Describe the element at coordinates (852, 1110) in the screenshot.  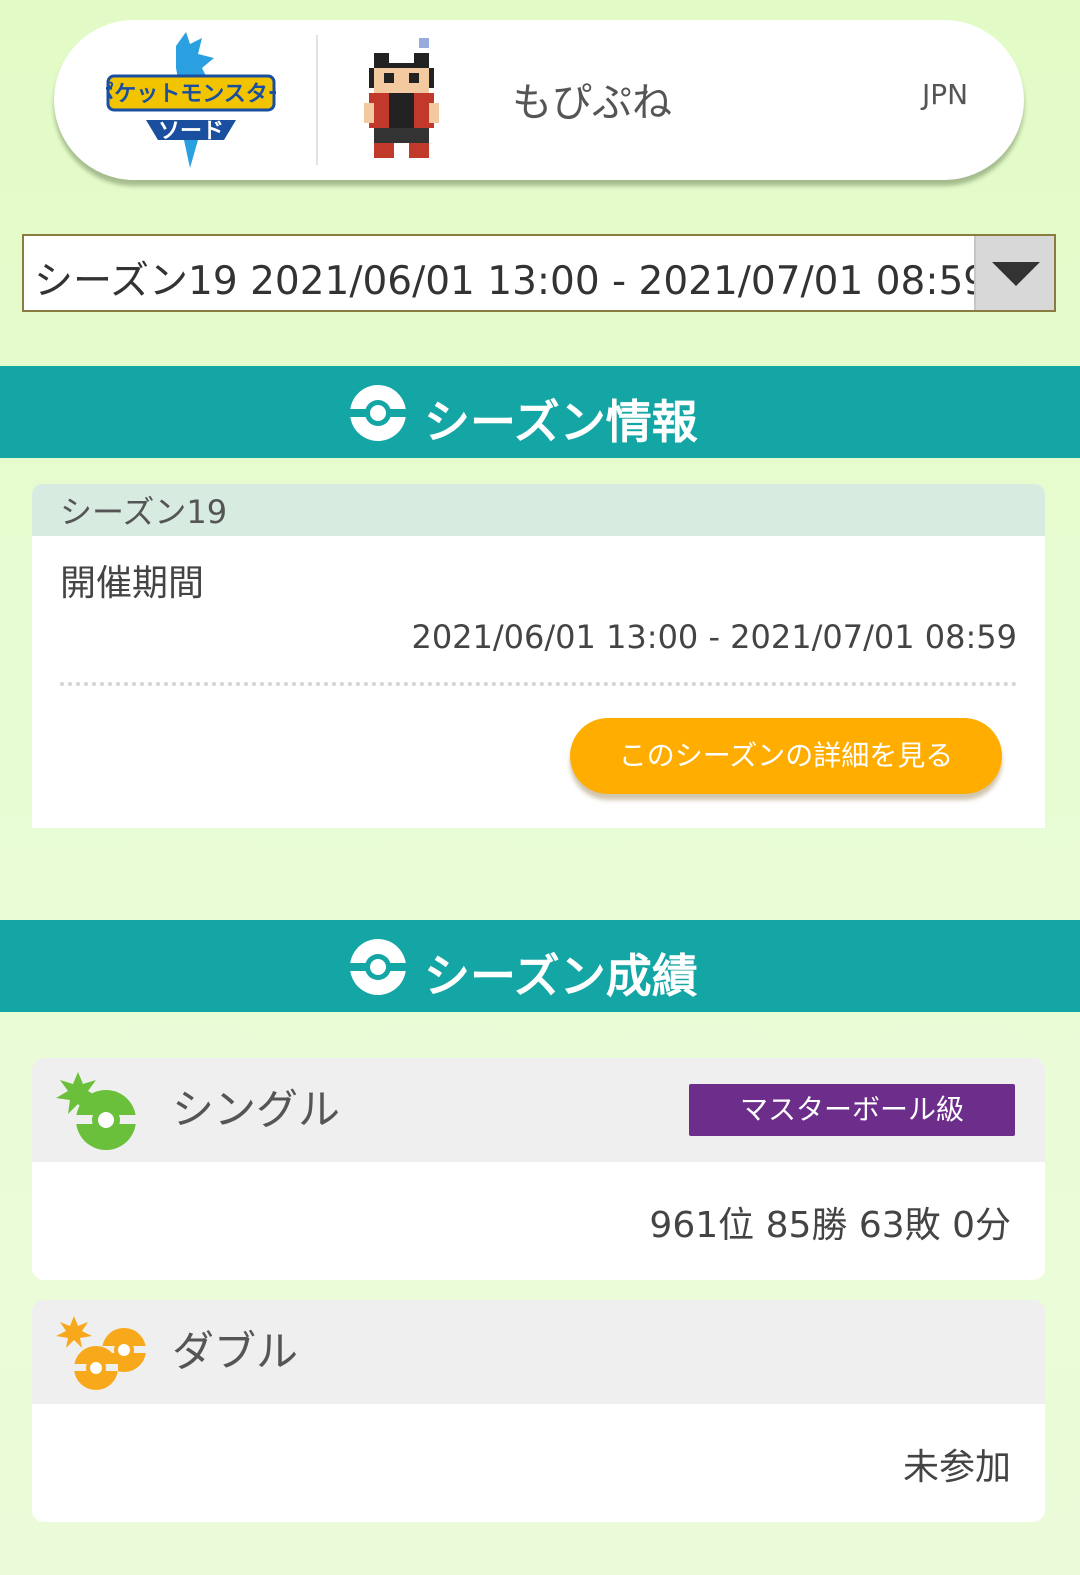
I see `rank-badge: マスターボール級` at that location.